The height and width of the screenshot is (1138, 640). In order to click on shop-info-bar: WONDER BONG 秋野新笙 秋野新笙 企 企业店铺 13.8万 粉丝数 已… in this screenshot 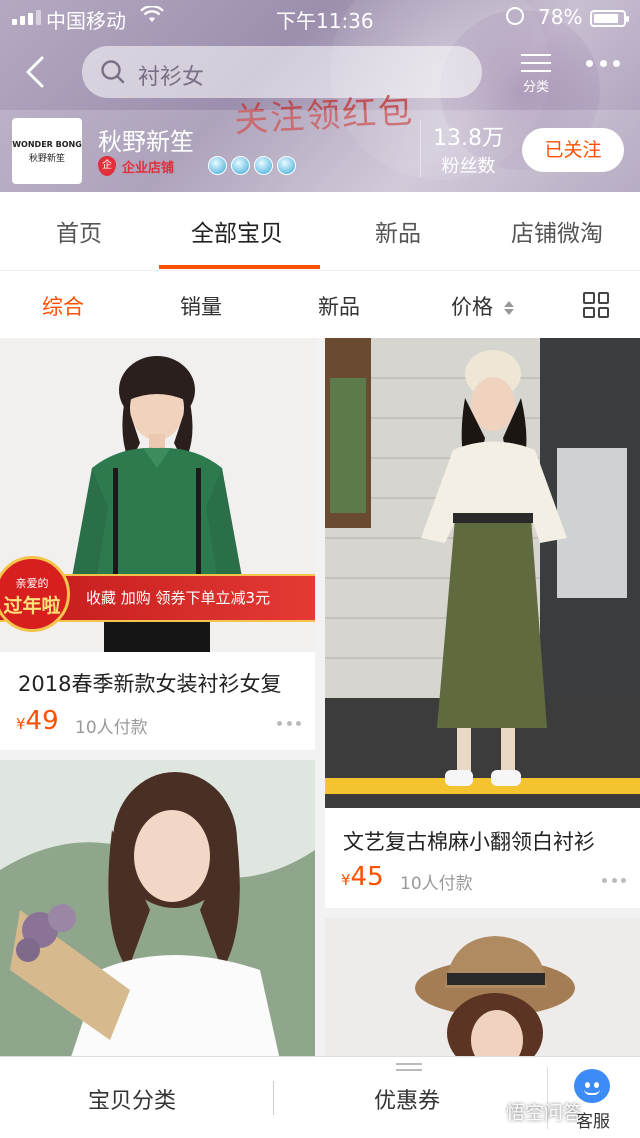, I will do `click(320, 151)`.